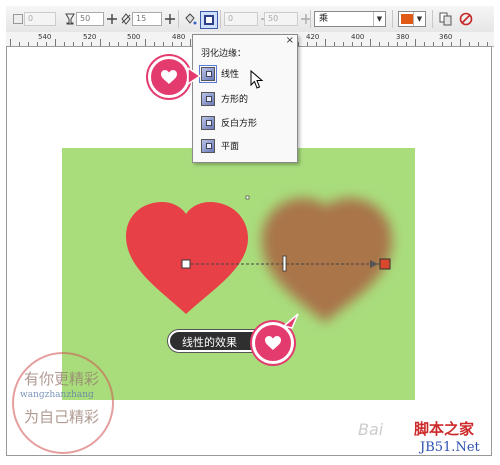 The width and height of the screenshot is (500, 465). I want to click on heart-badge, so click(169, 77).